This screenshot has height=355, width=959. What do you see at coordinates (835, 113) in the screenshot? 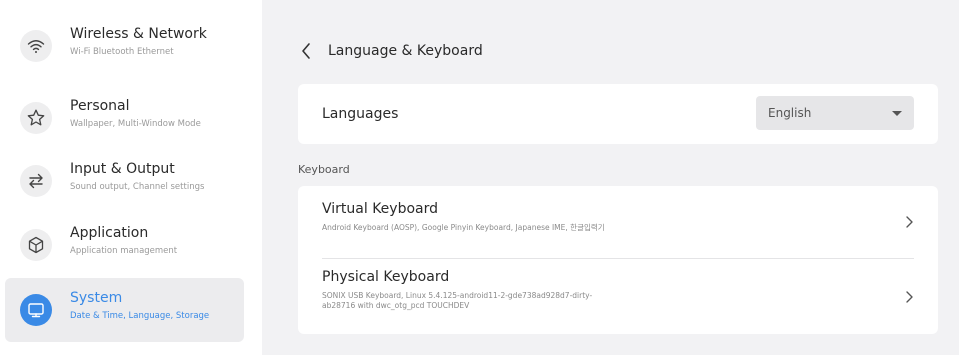
I see `language-dropdown: English` at bounding box center [835, 113].